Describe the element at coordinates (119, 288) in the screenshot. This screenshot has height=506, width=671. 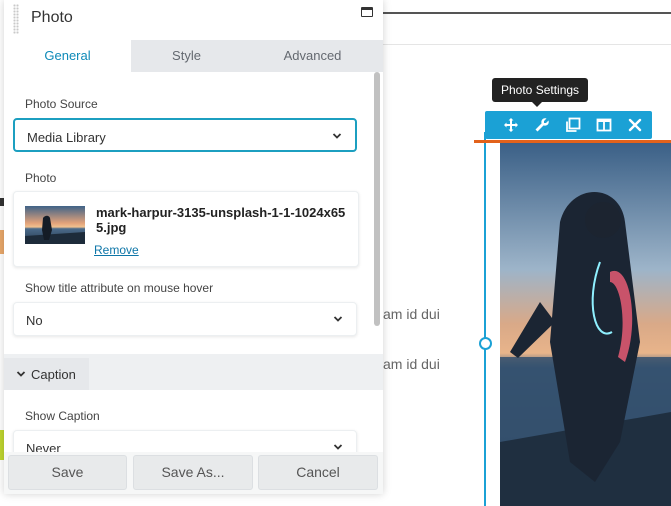
I see `show-title-label: Show title attribute on mouse hover` at that location.